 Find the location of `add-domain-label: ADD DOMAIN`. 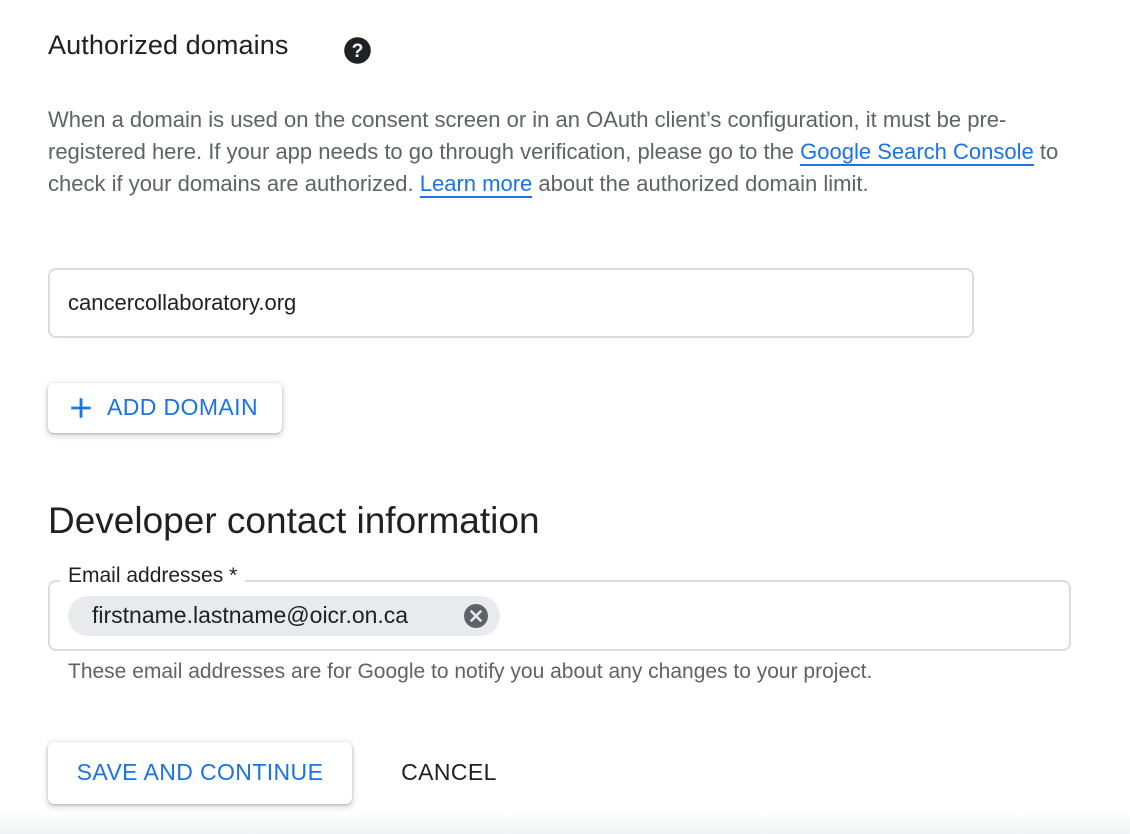

add-domain-label: ADD DOMAIN is located at coordinates (182, 407).